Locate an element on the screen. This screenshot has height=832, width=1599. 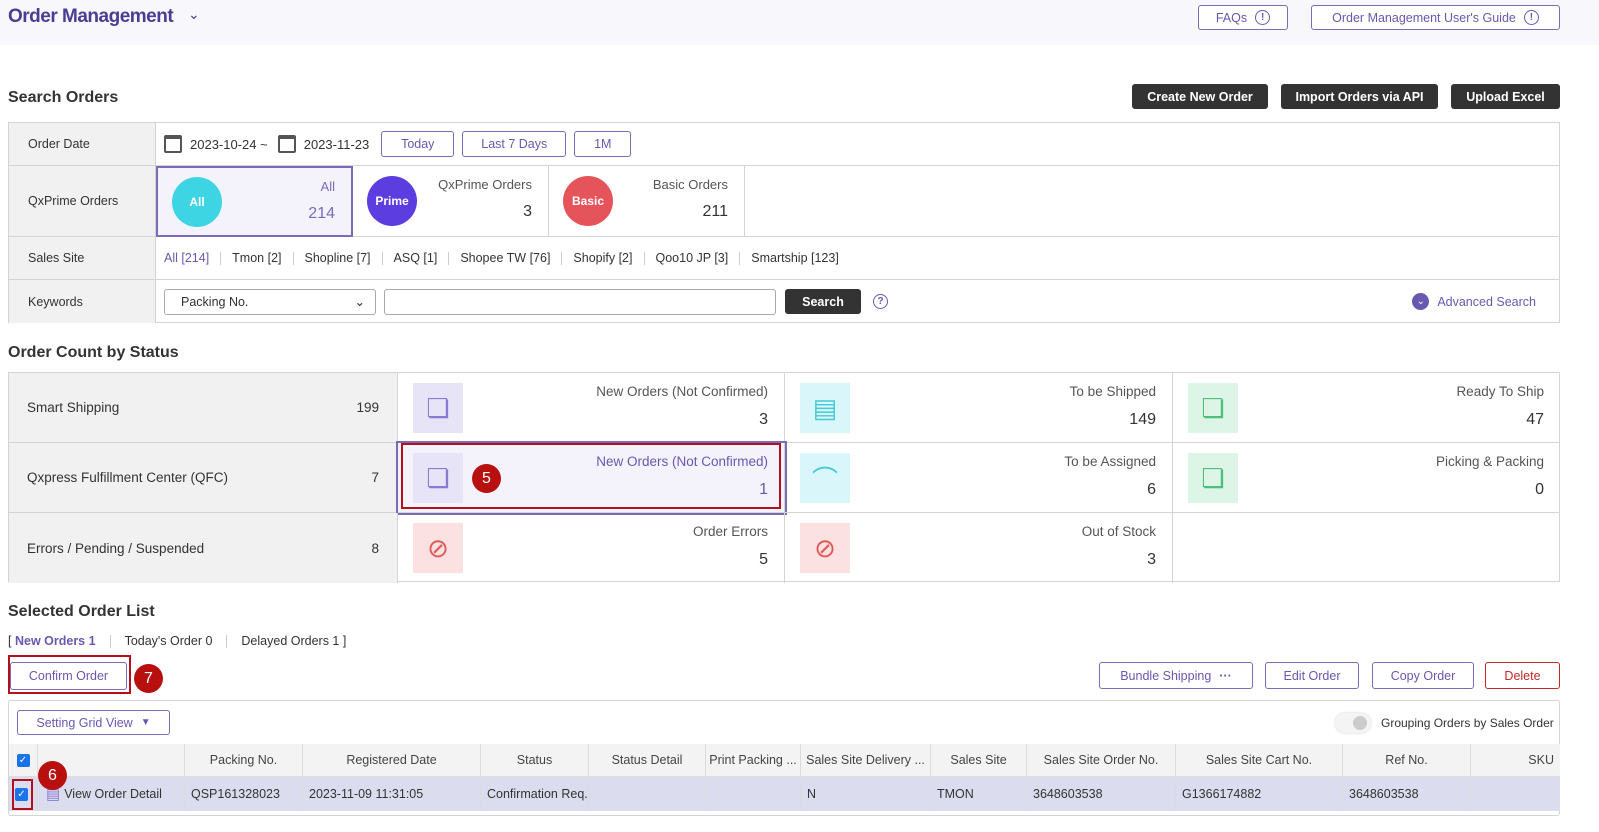
status-label: Out of Stock is located at coordinates (1118, 531).